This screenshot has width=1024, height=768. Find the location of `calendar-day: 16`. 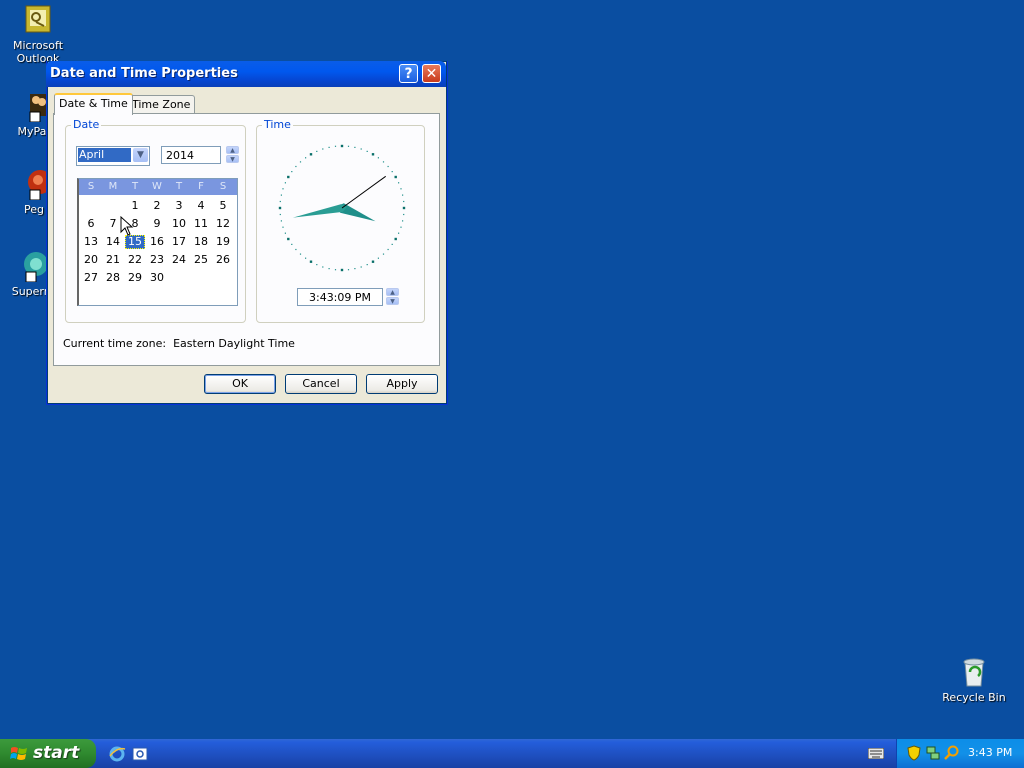

calendar-day: 16 is located at coordinates (157, 242).